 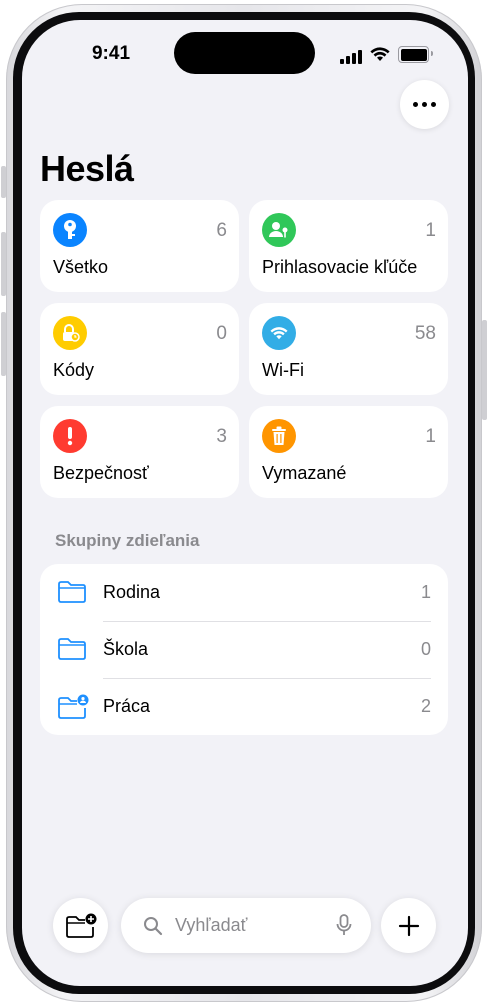 I want to click on group-row-rodina: Rodina 1, so click(x=244, y=592).